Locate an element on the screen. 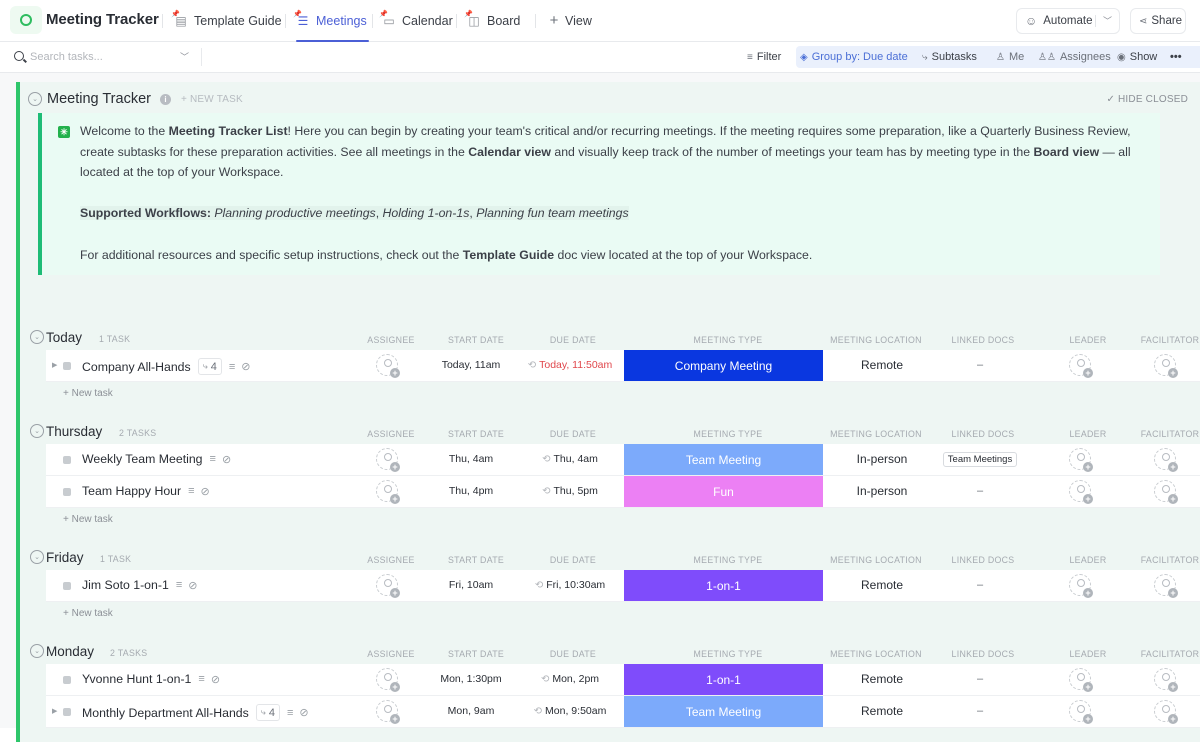 The image size is (1200, 742). assignees-button: ♙♙ Assignees is located at coordinates (1074, 57).